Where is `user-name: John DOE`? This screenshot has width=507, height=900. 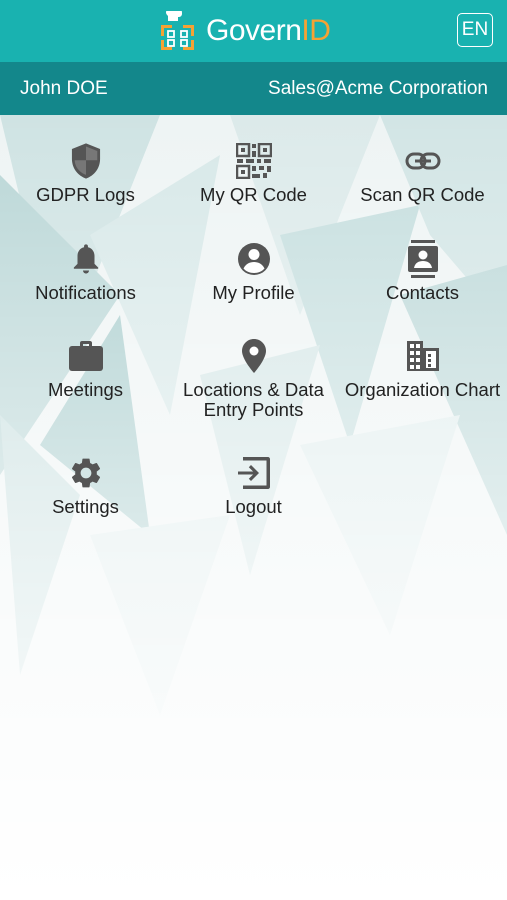
user-name: John DOE is located at coordinates (64, 88).